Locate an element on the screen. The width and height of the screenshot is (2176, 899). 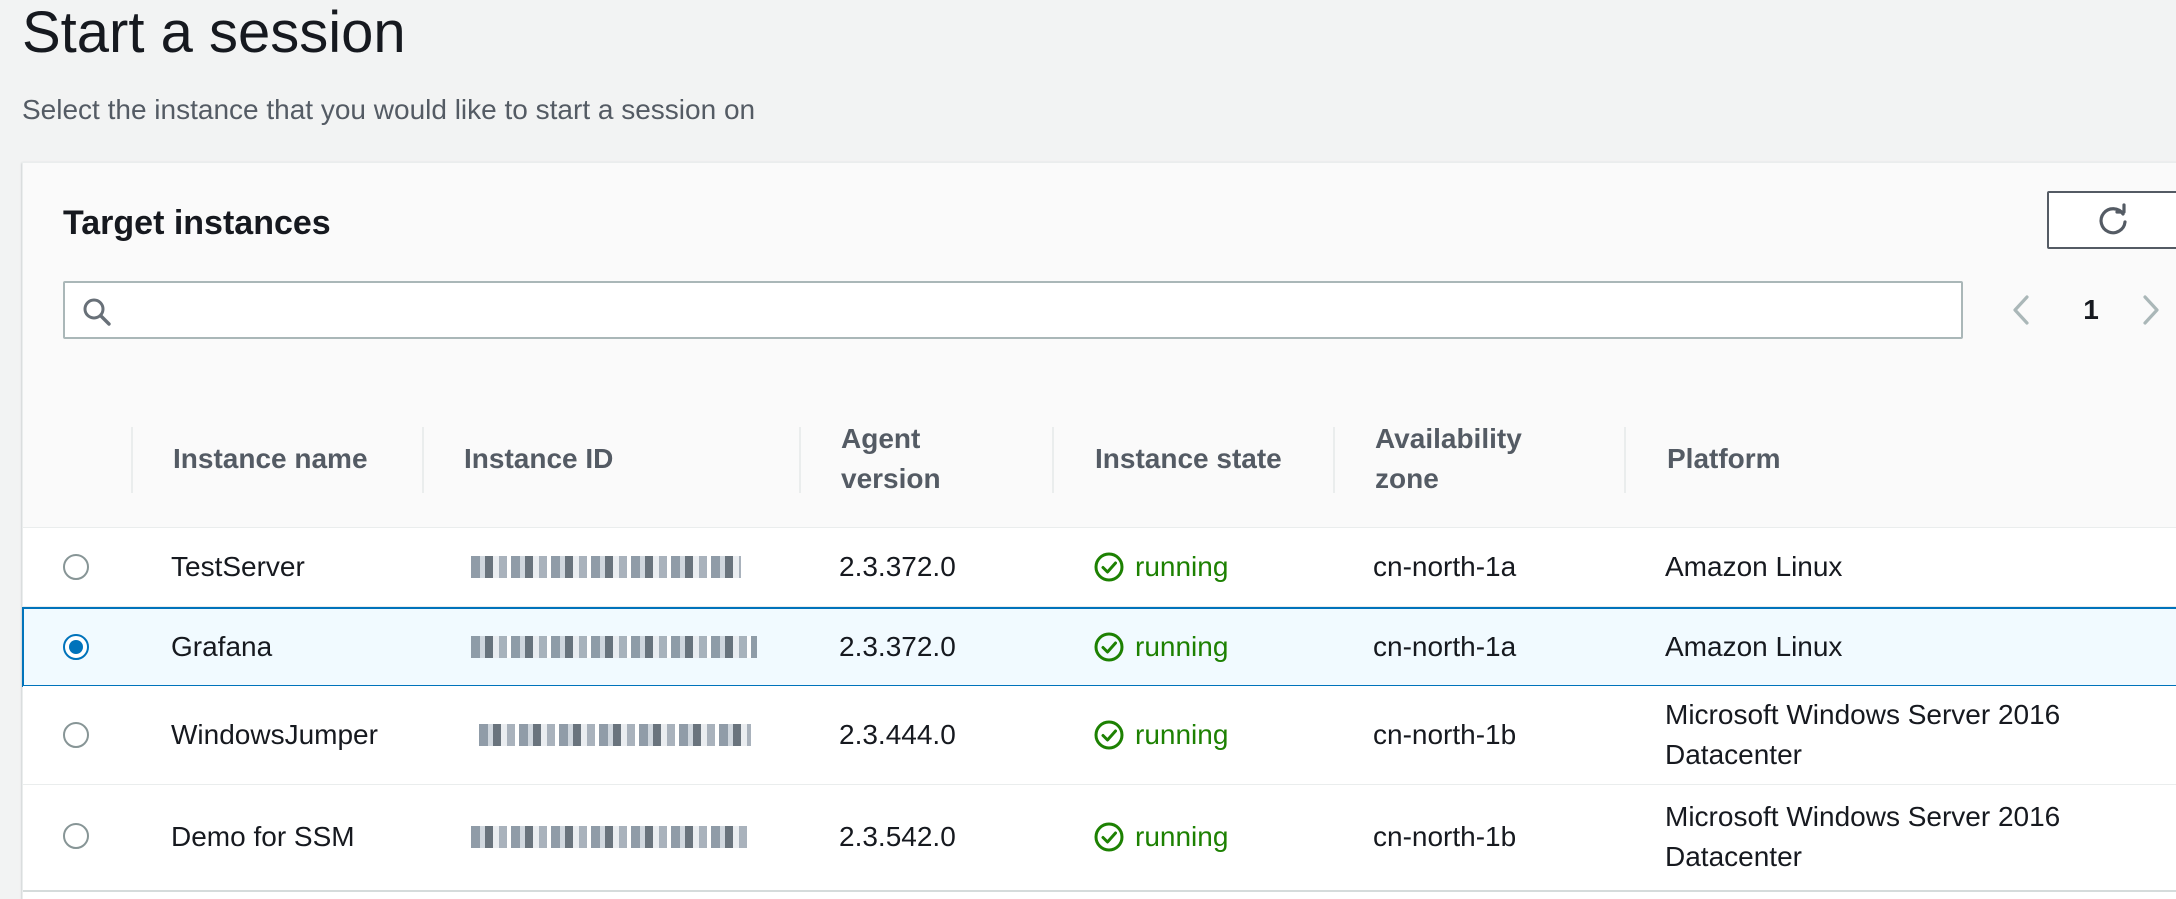
column-header-instance-id: Instance ID is located at coordinates (538, 459).